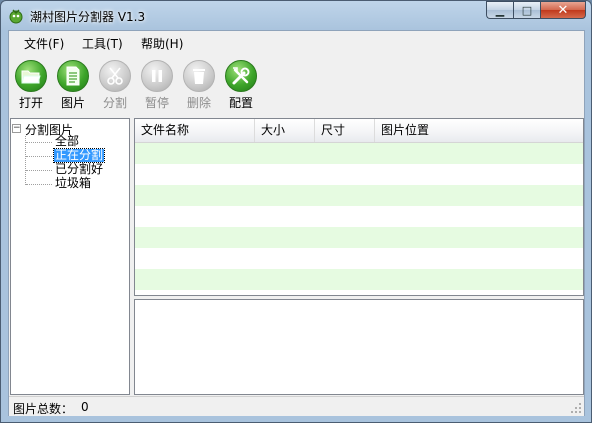 Image resolution: width=592 pixels, height=423 pixels. What do you see at coordinates (88, 17) in the screenshot?
I see `window-title: 潮村图片分割器 V1.3` at bounding box center [88, 17].